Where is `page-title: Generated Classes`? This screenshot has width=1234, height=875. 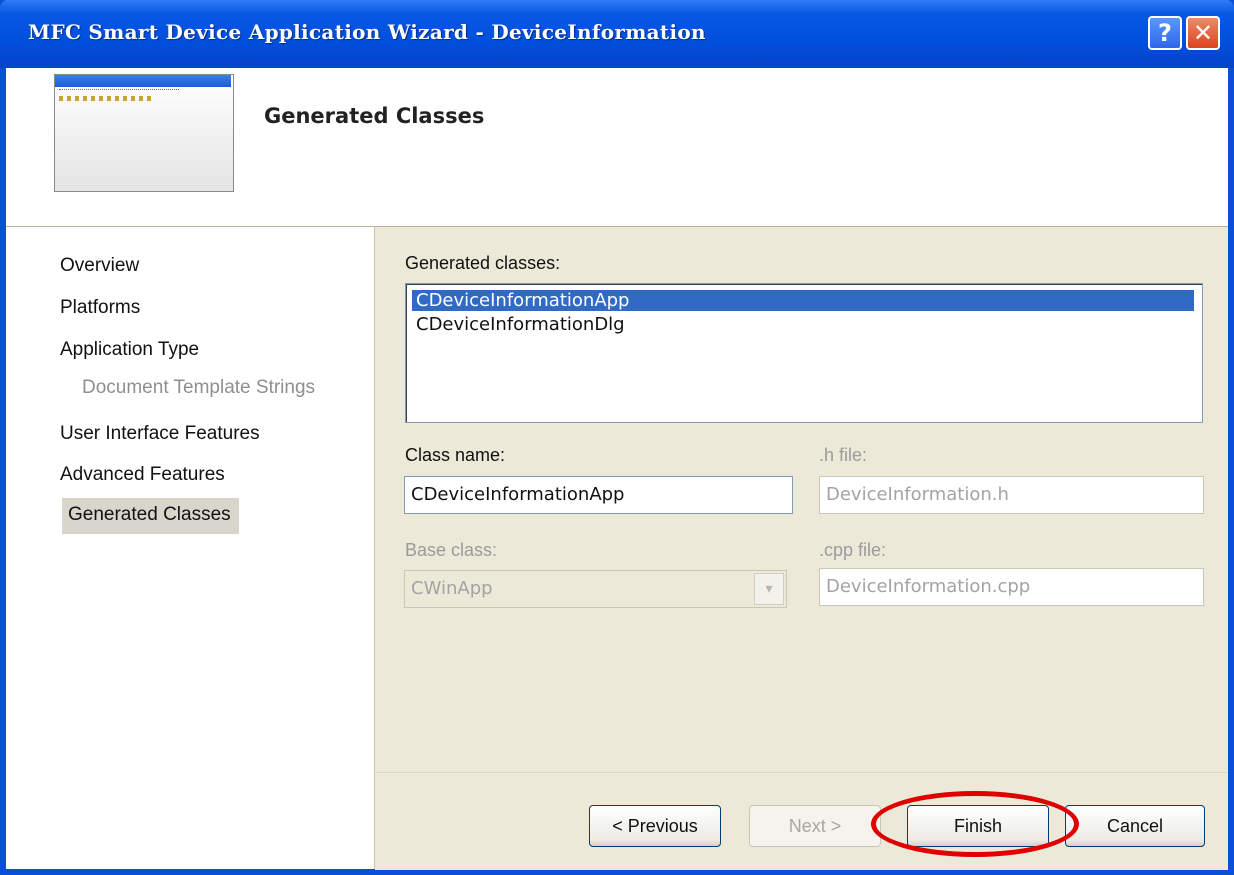 page-title: Generated Classes is located at coordinates (374, 116).